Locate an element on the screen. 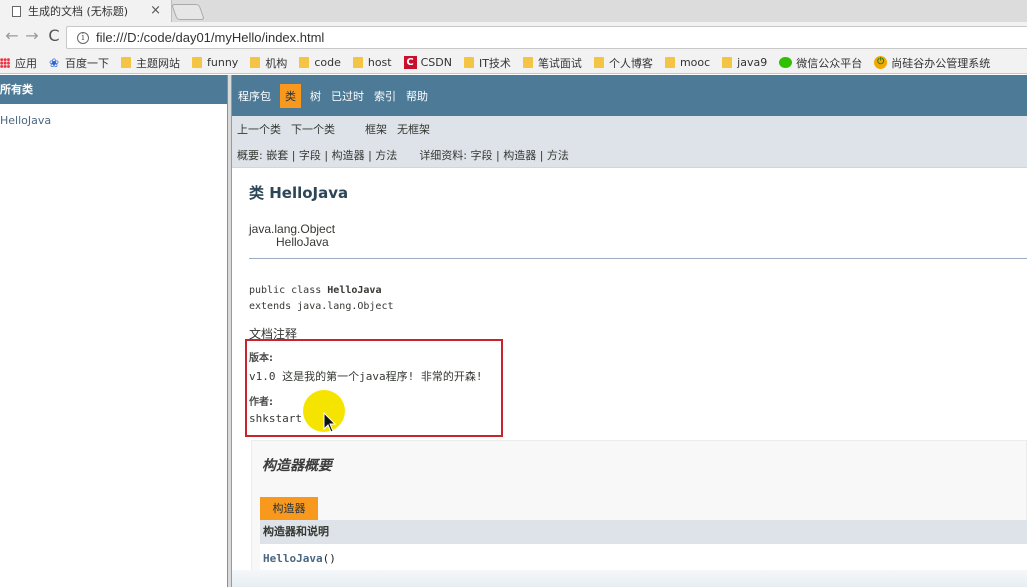 The width and height of the screenshot is (1027, 587). no-frames-link: 无框架 is located at coordinates (413, 129).